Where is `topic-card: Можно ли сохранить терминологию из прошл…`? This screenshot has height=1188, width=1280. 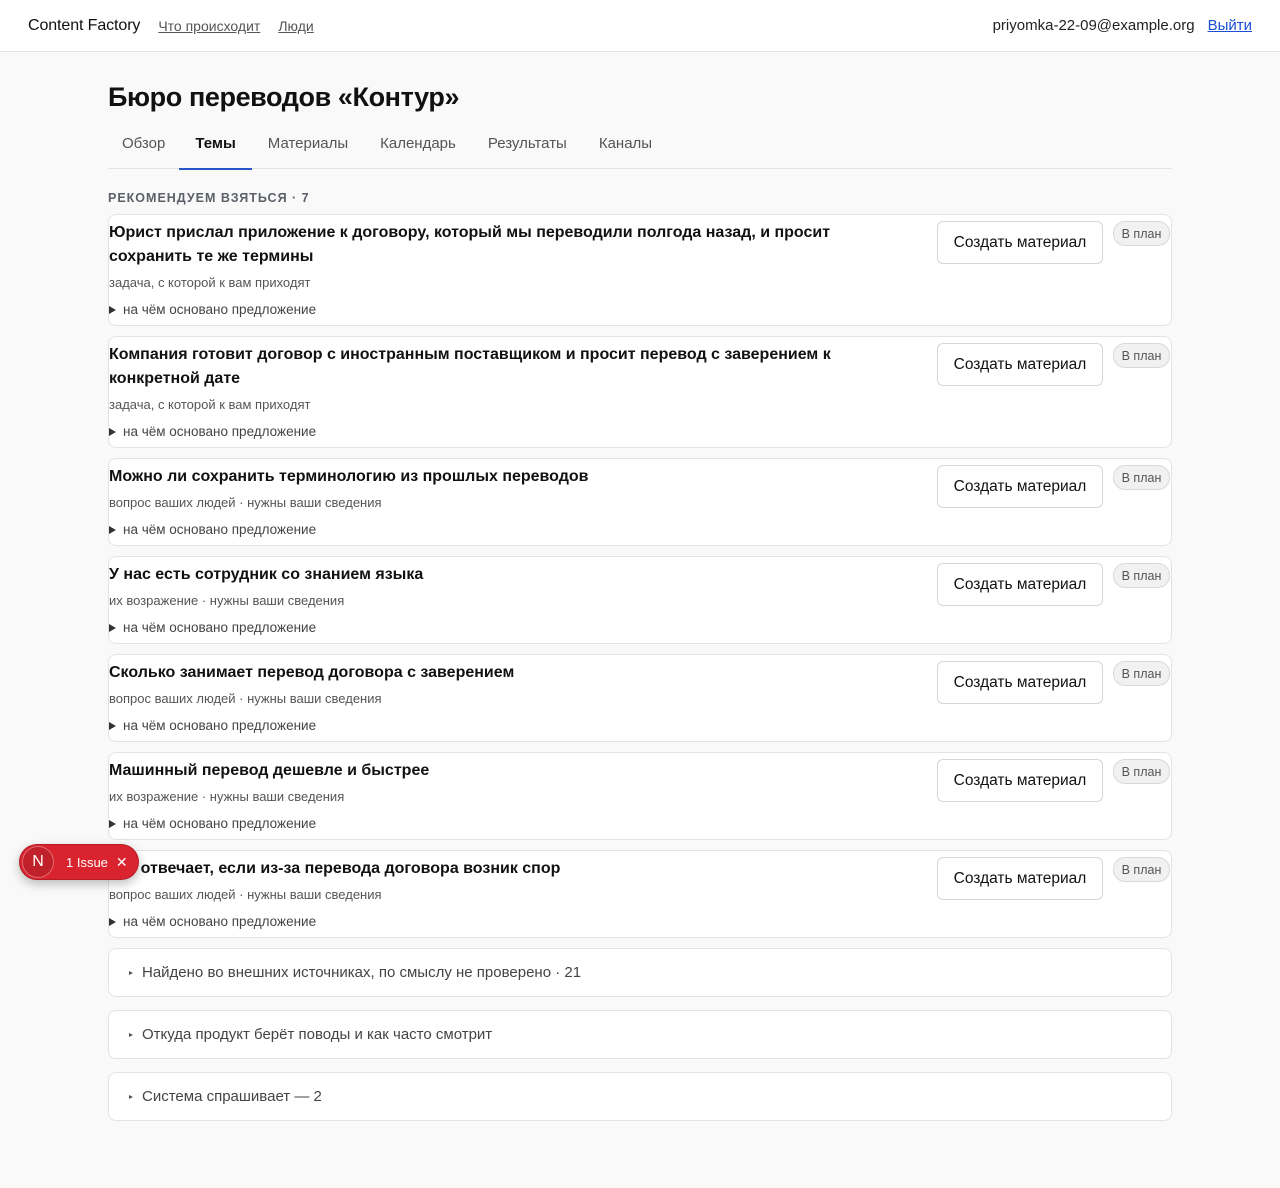 topic-card: Можно ли сохранить терминологию из прошл… is located at coordinates (640, 502).